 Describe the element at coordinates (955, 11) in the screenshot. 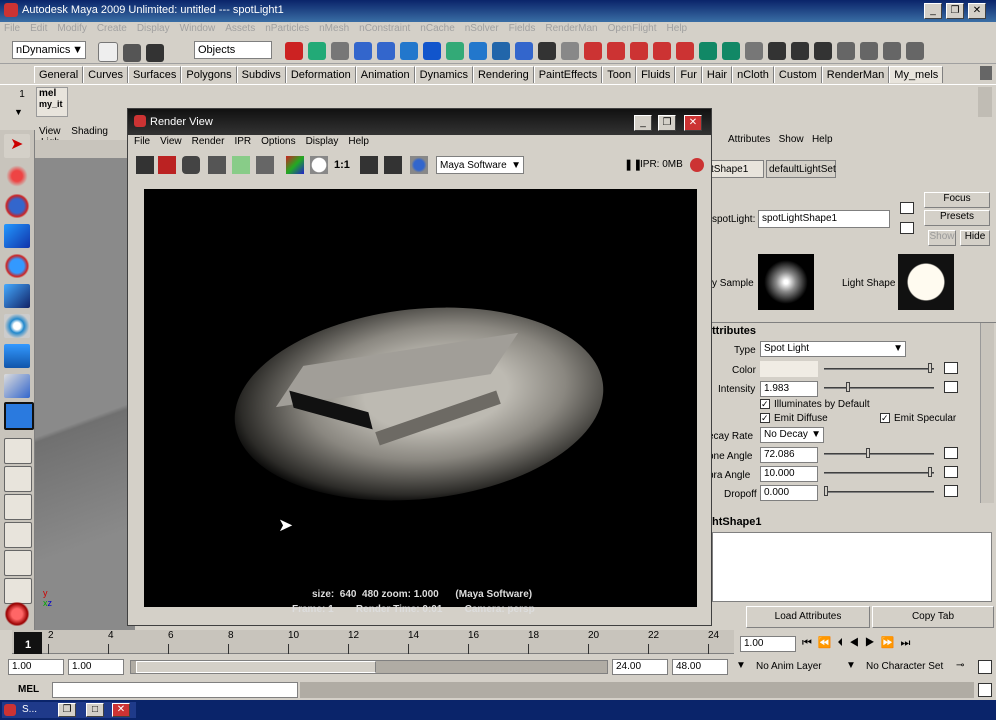

I see `maximize-icon: ❐` at that location.